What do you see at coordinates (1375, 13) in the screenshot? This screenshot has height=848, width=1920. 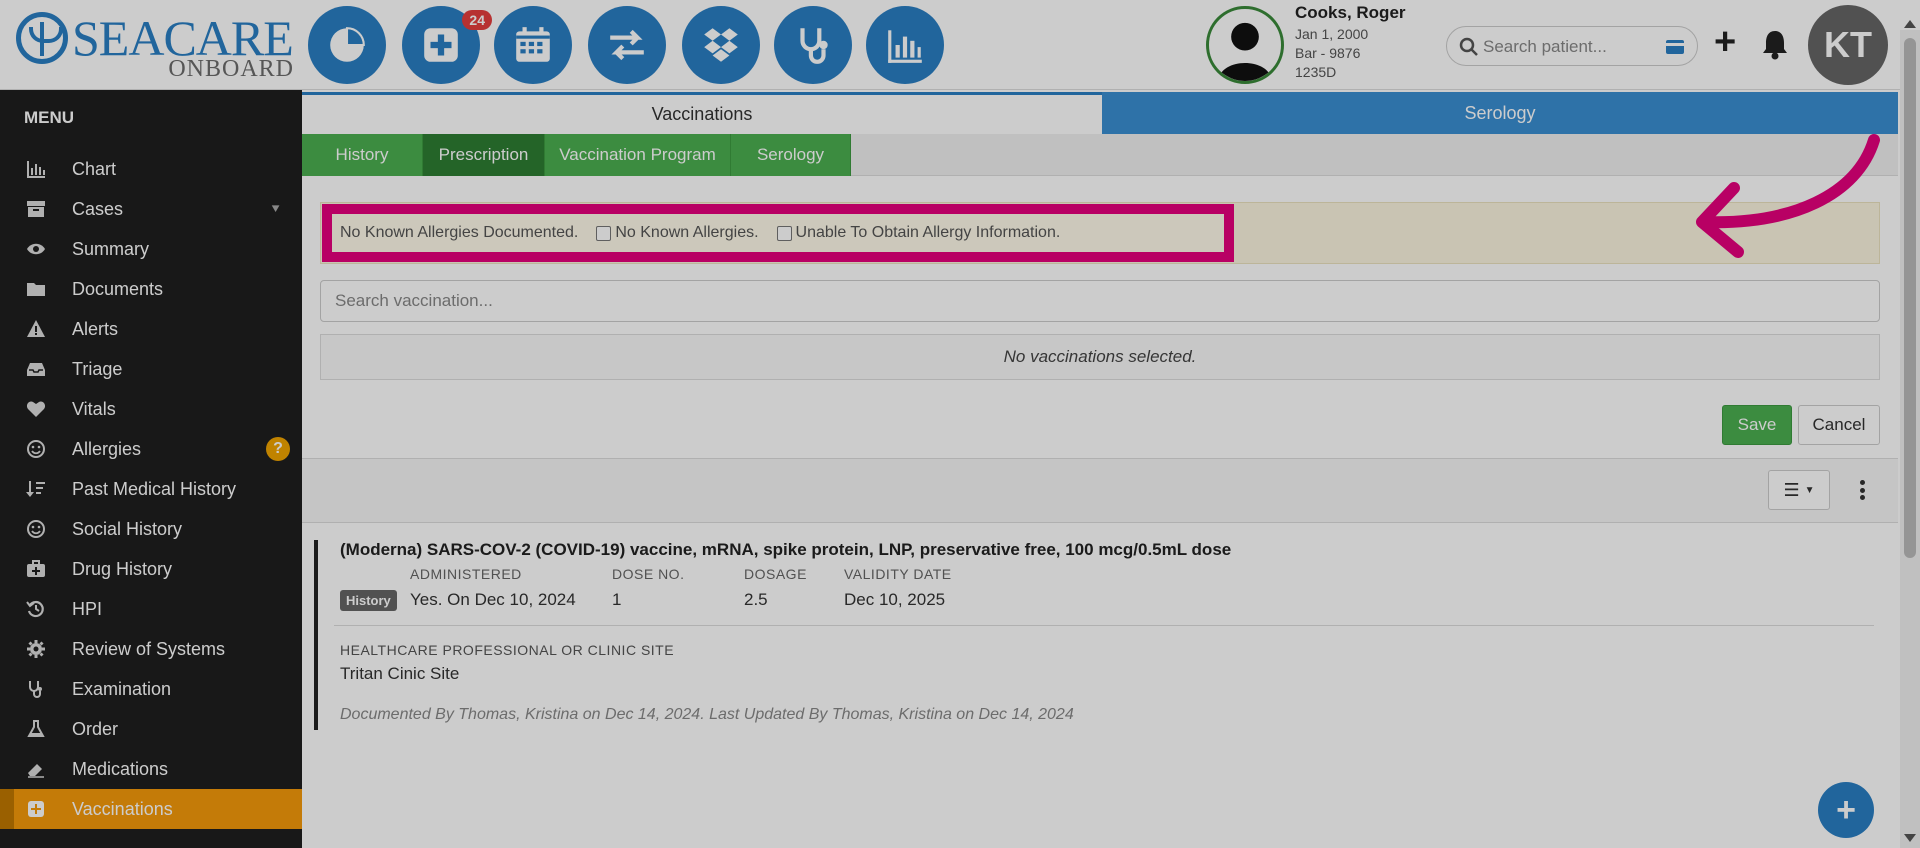 I see `patient-name: Cooks, Roger` at bounding box center [1375, 13].